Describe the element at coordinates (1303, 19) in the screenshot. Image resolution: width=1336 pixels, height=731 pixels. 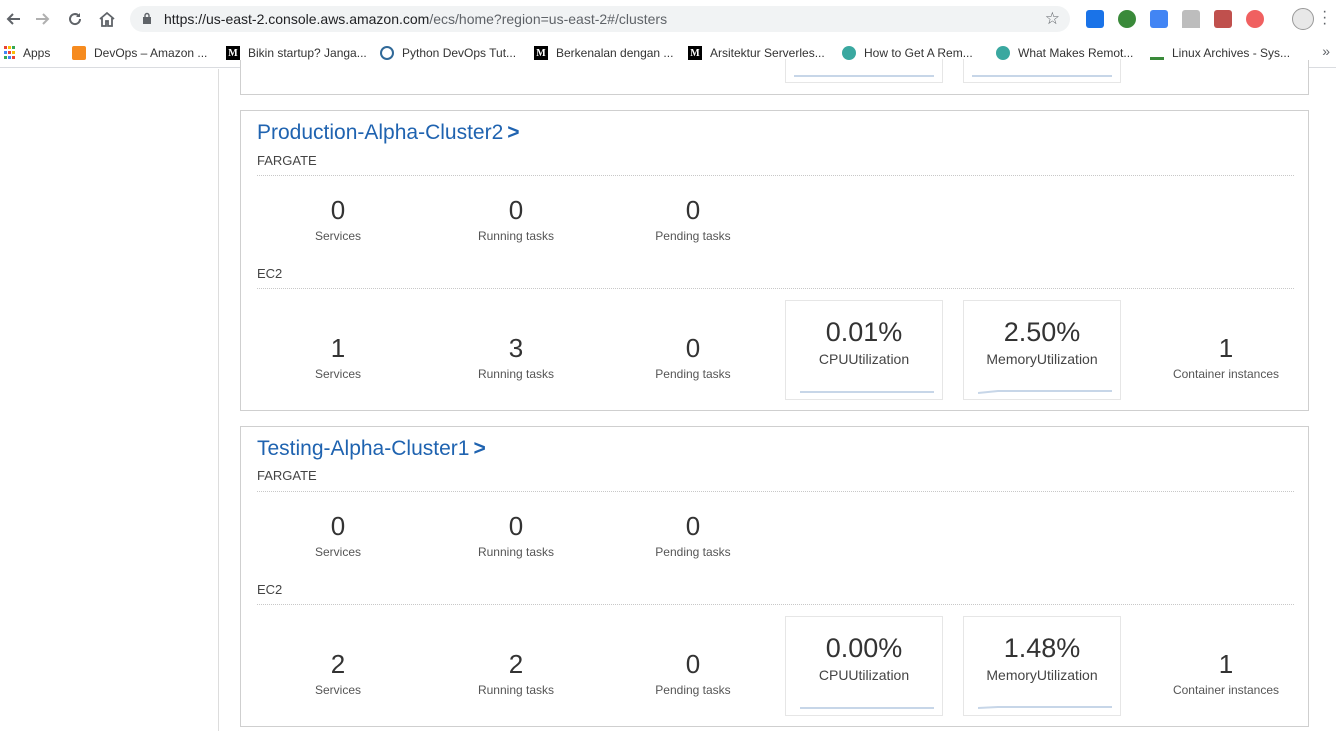
I see `profile-avatar` at that location.